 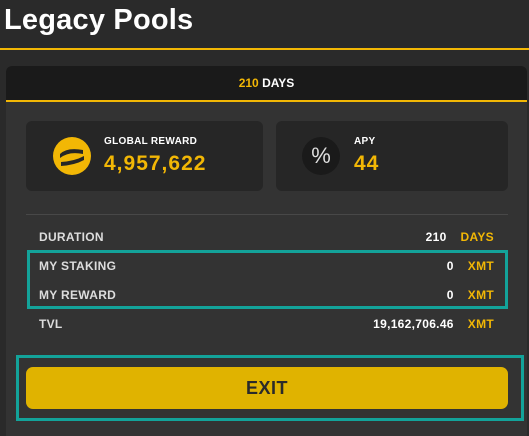 I want to click on my-staking-value: 0, so click(x=450, y=266).